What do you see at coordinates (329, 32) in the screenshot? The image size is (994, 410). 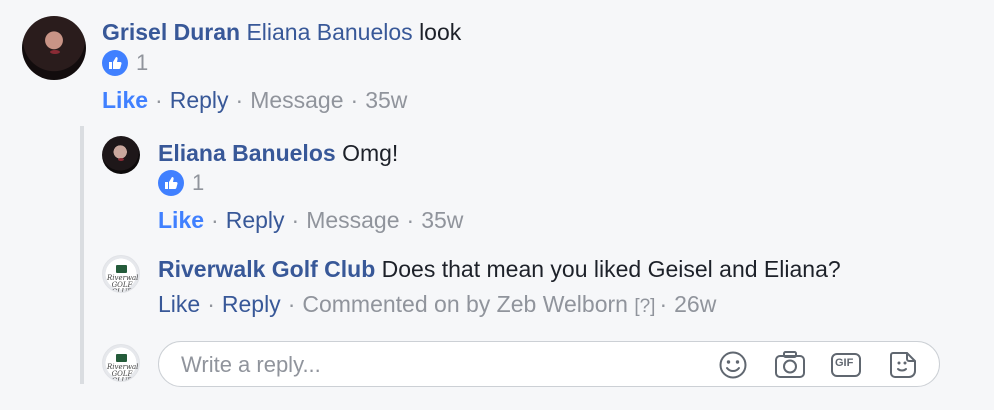 I see `mention-link: Eliana Banuelos` at bounding box center [329, 32].